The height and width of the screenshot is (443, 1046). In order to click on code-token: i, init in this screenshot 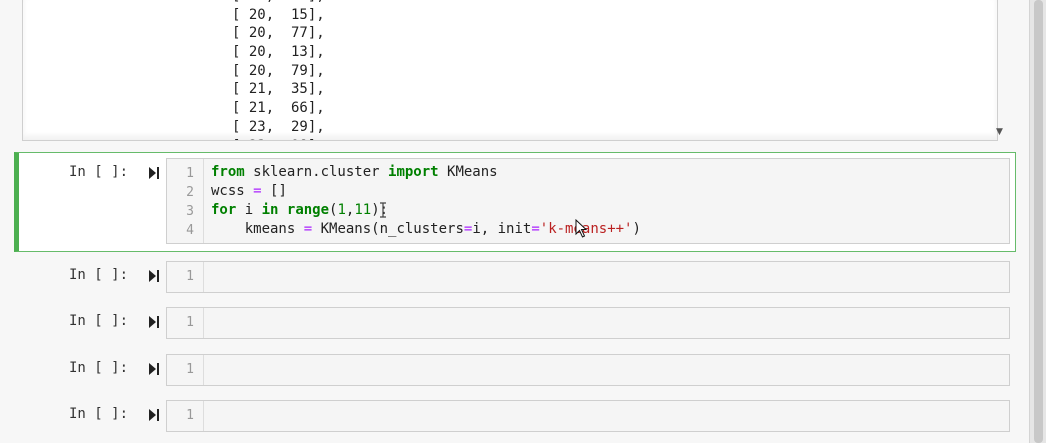, I will do `click(502, 229)`.